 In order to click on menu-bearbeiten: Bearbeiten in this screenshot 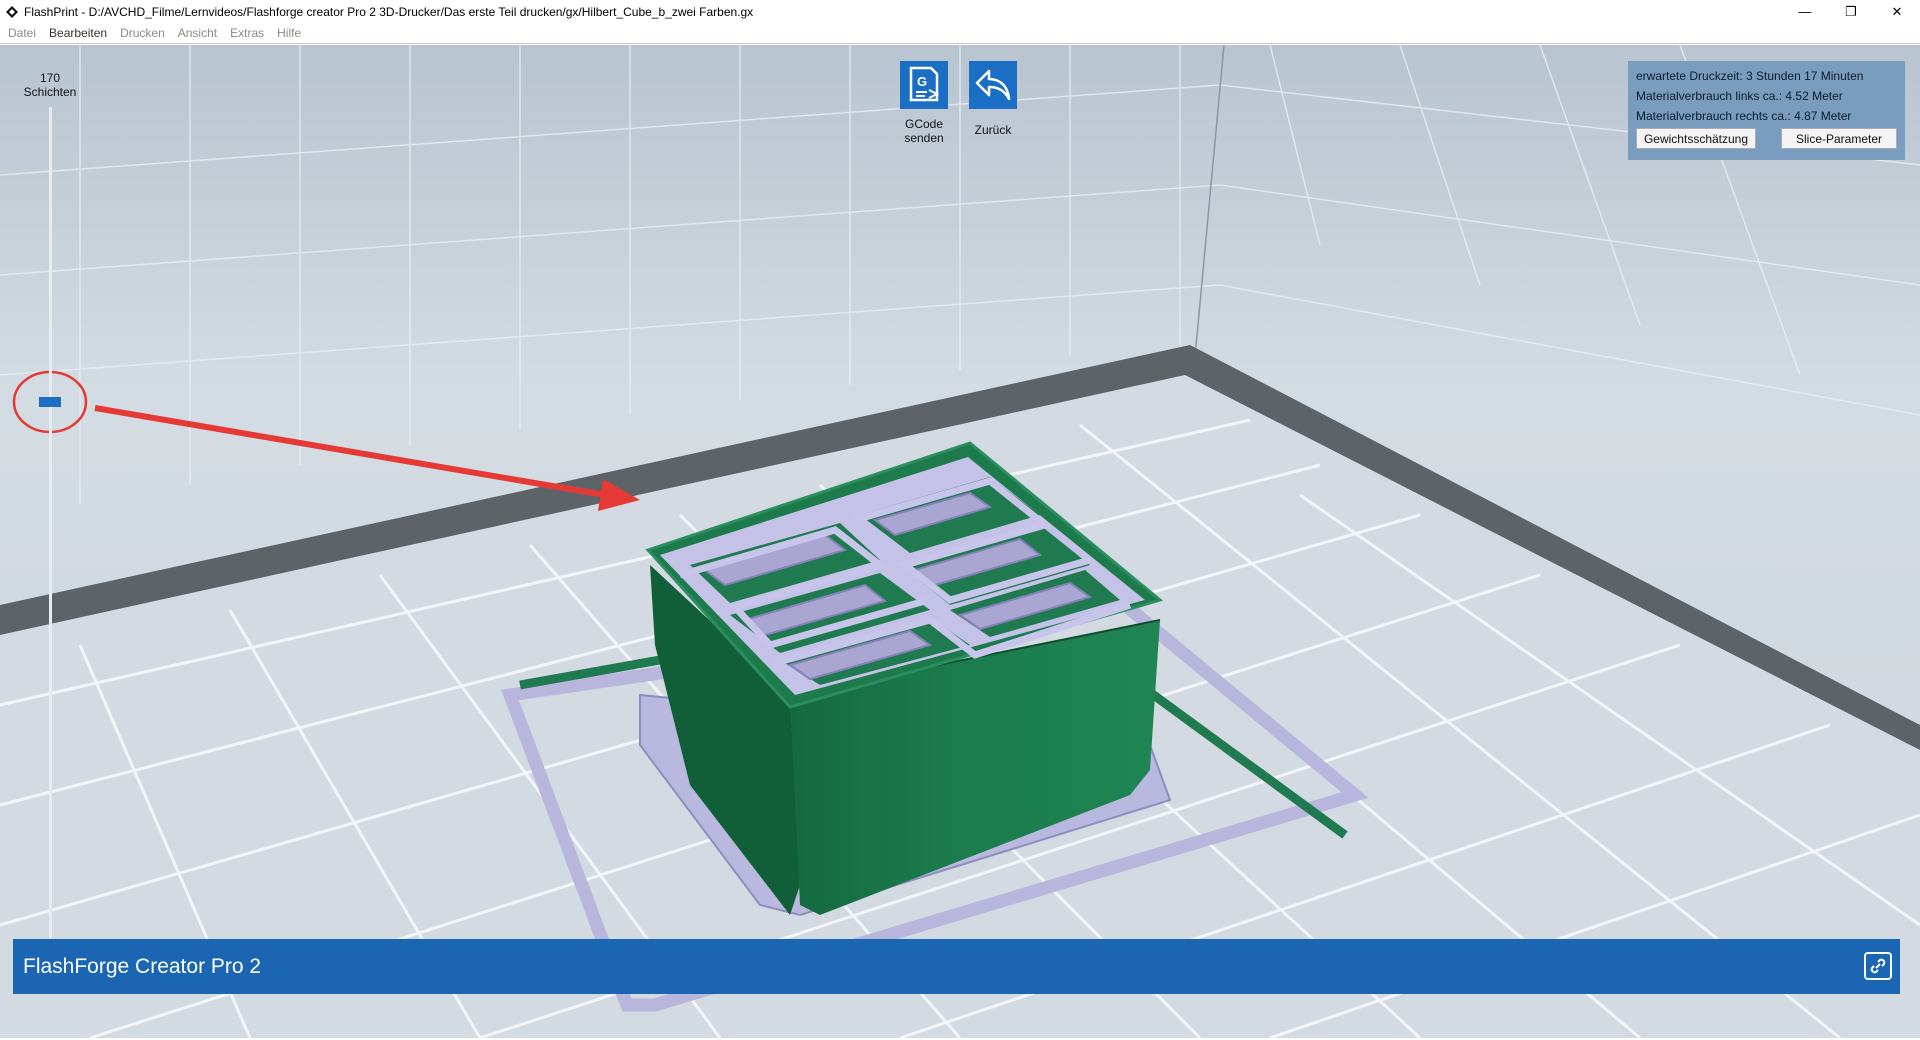, I will do `click(78, 33)`.